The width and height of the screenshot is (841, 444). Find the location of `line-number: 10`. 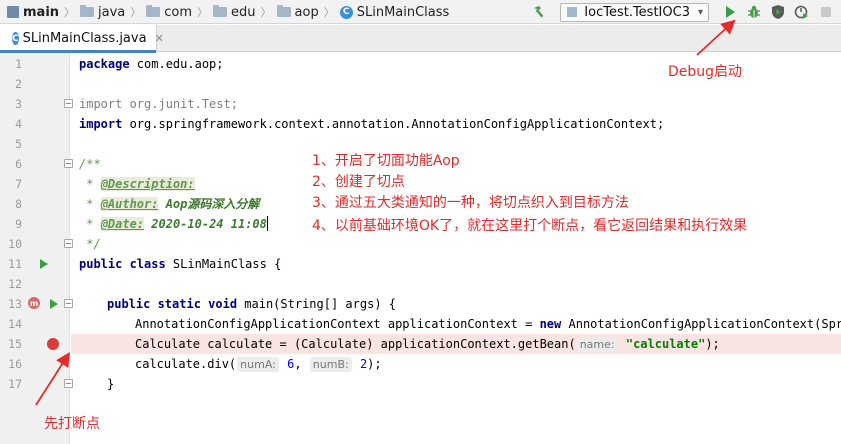

line-number: 10 is located at coordinates (15, 244).